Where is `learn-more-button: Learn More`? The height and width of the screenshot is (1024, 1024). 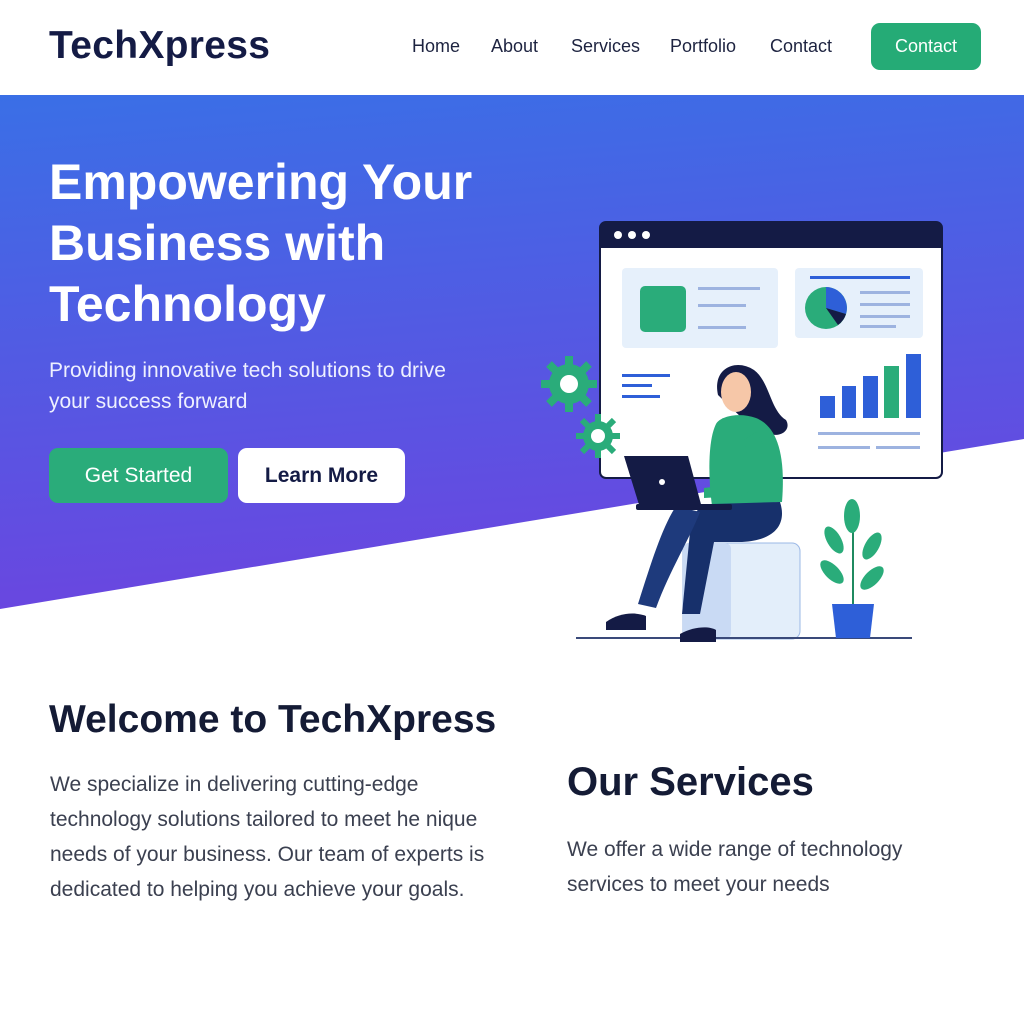 learn-more-button: Learn More is located at coordinates (321, 475).